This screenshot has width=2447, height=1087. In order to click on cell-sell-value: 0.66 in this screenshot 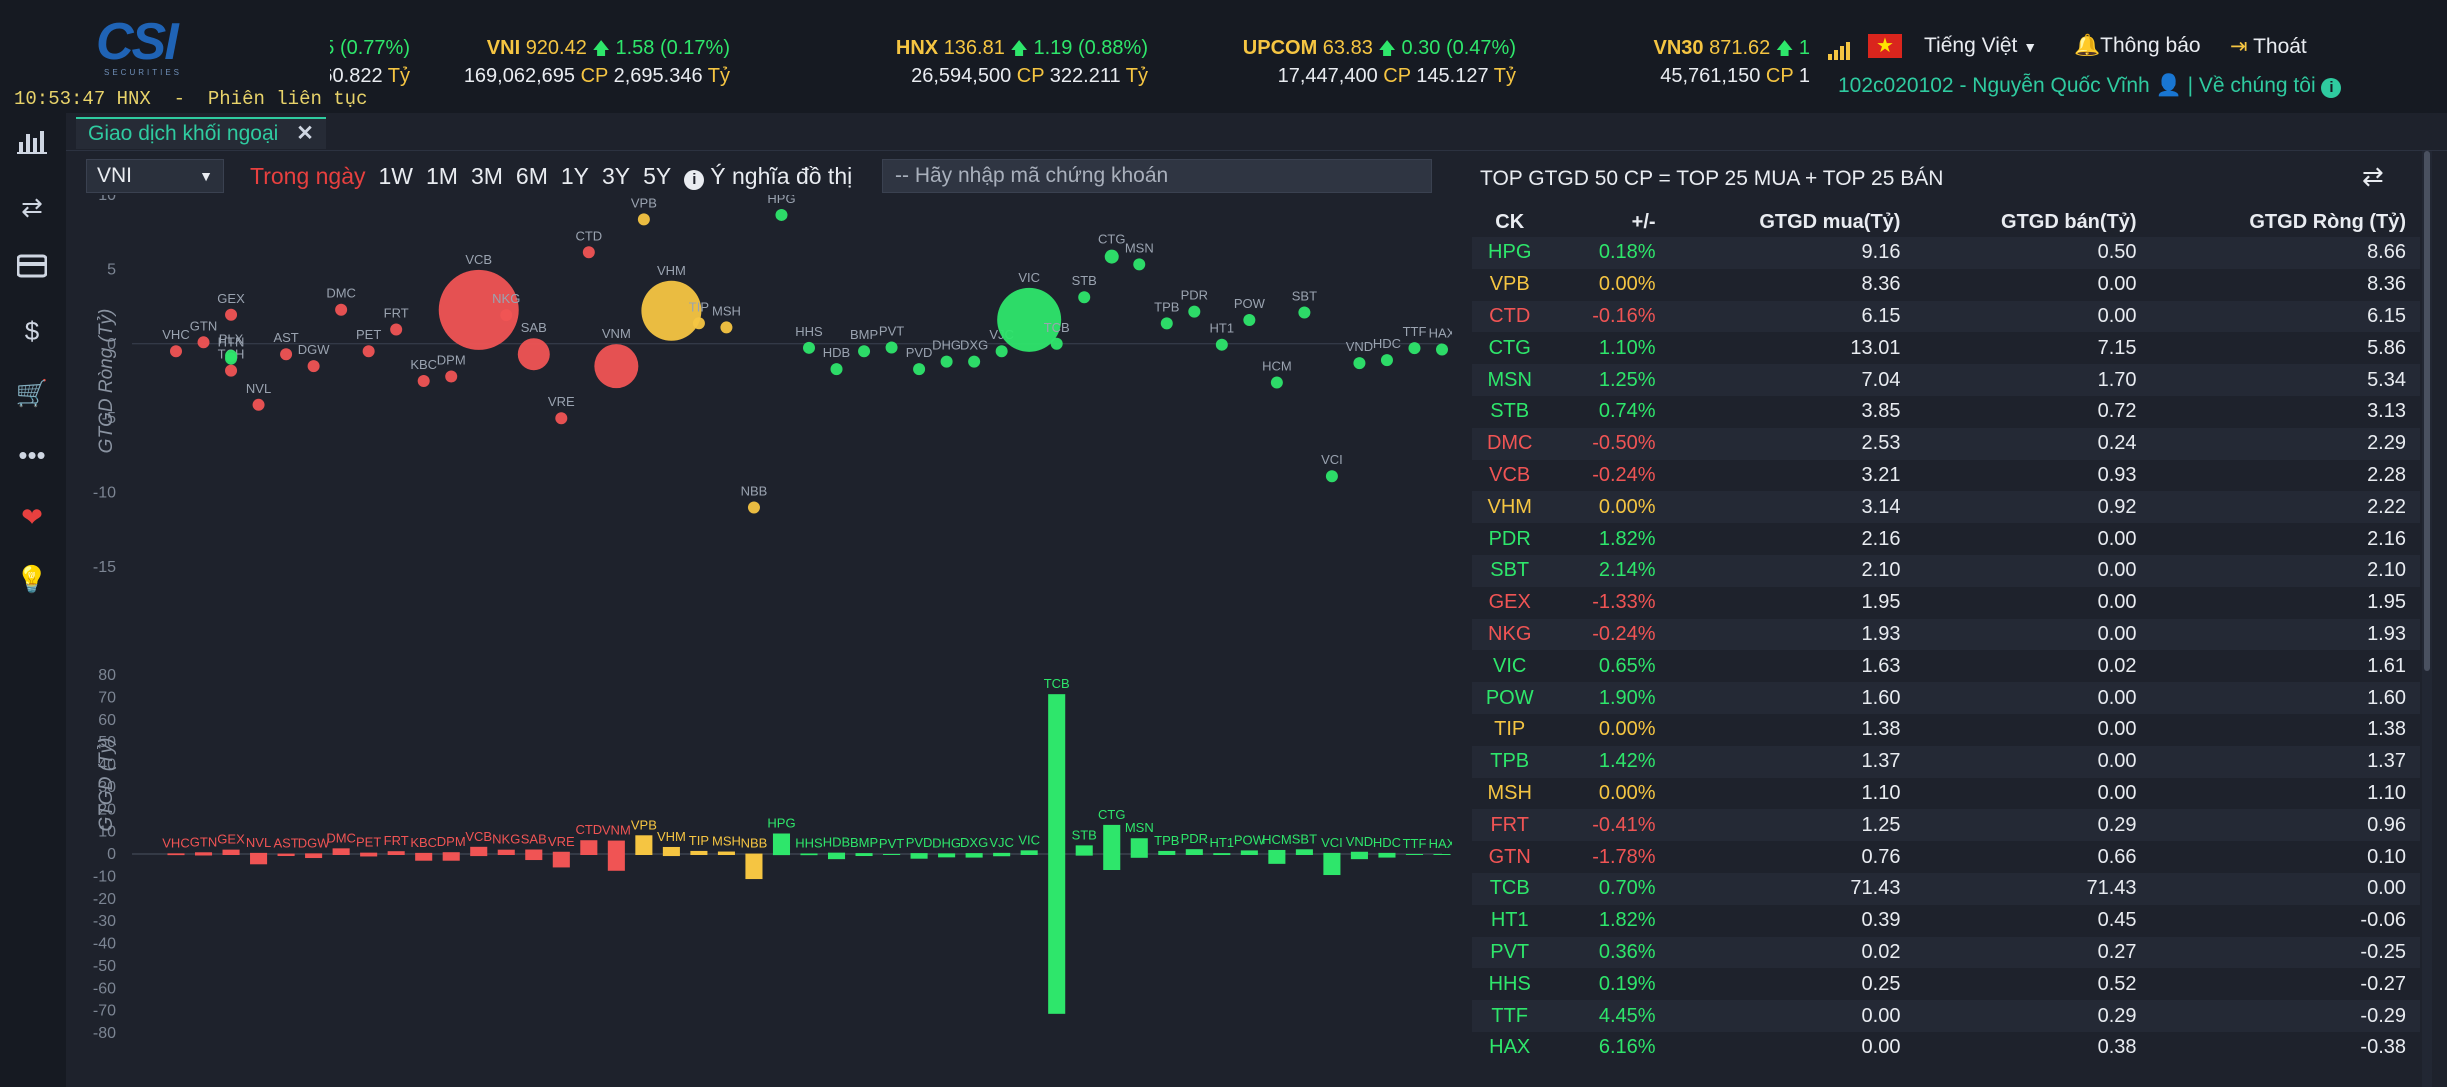, I will do `click(2032, 857)`.